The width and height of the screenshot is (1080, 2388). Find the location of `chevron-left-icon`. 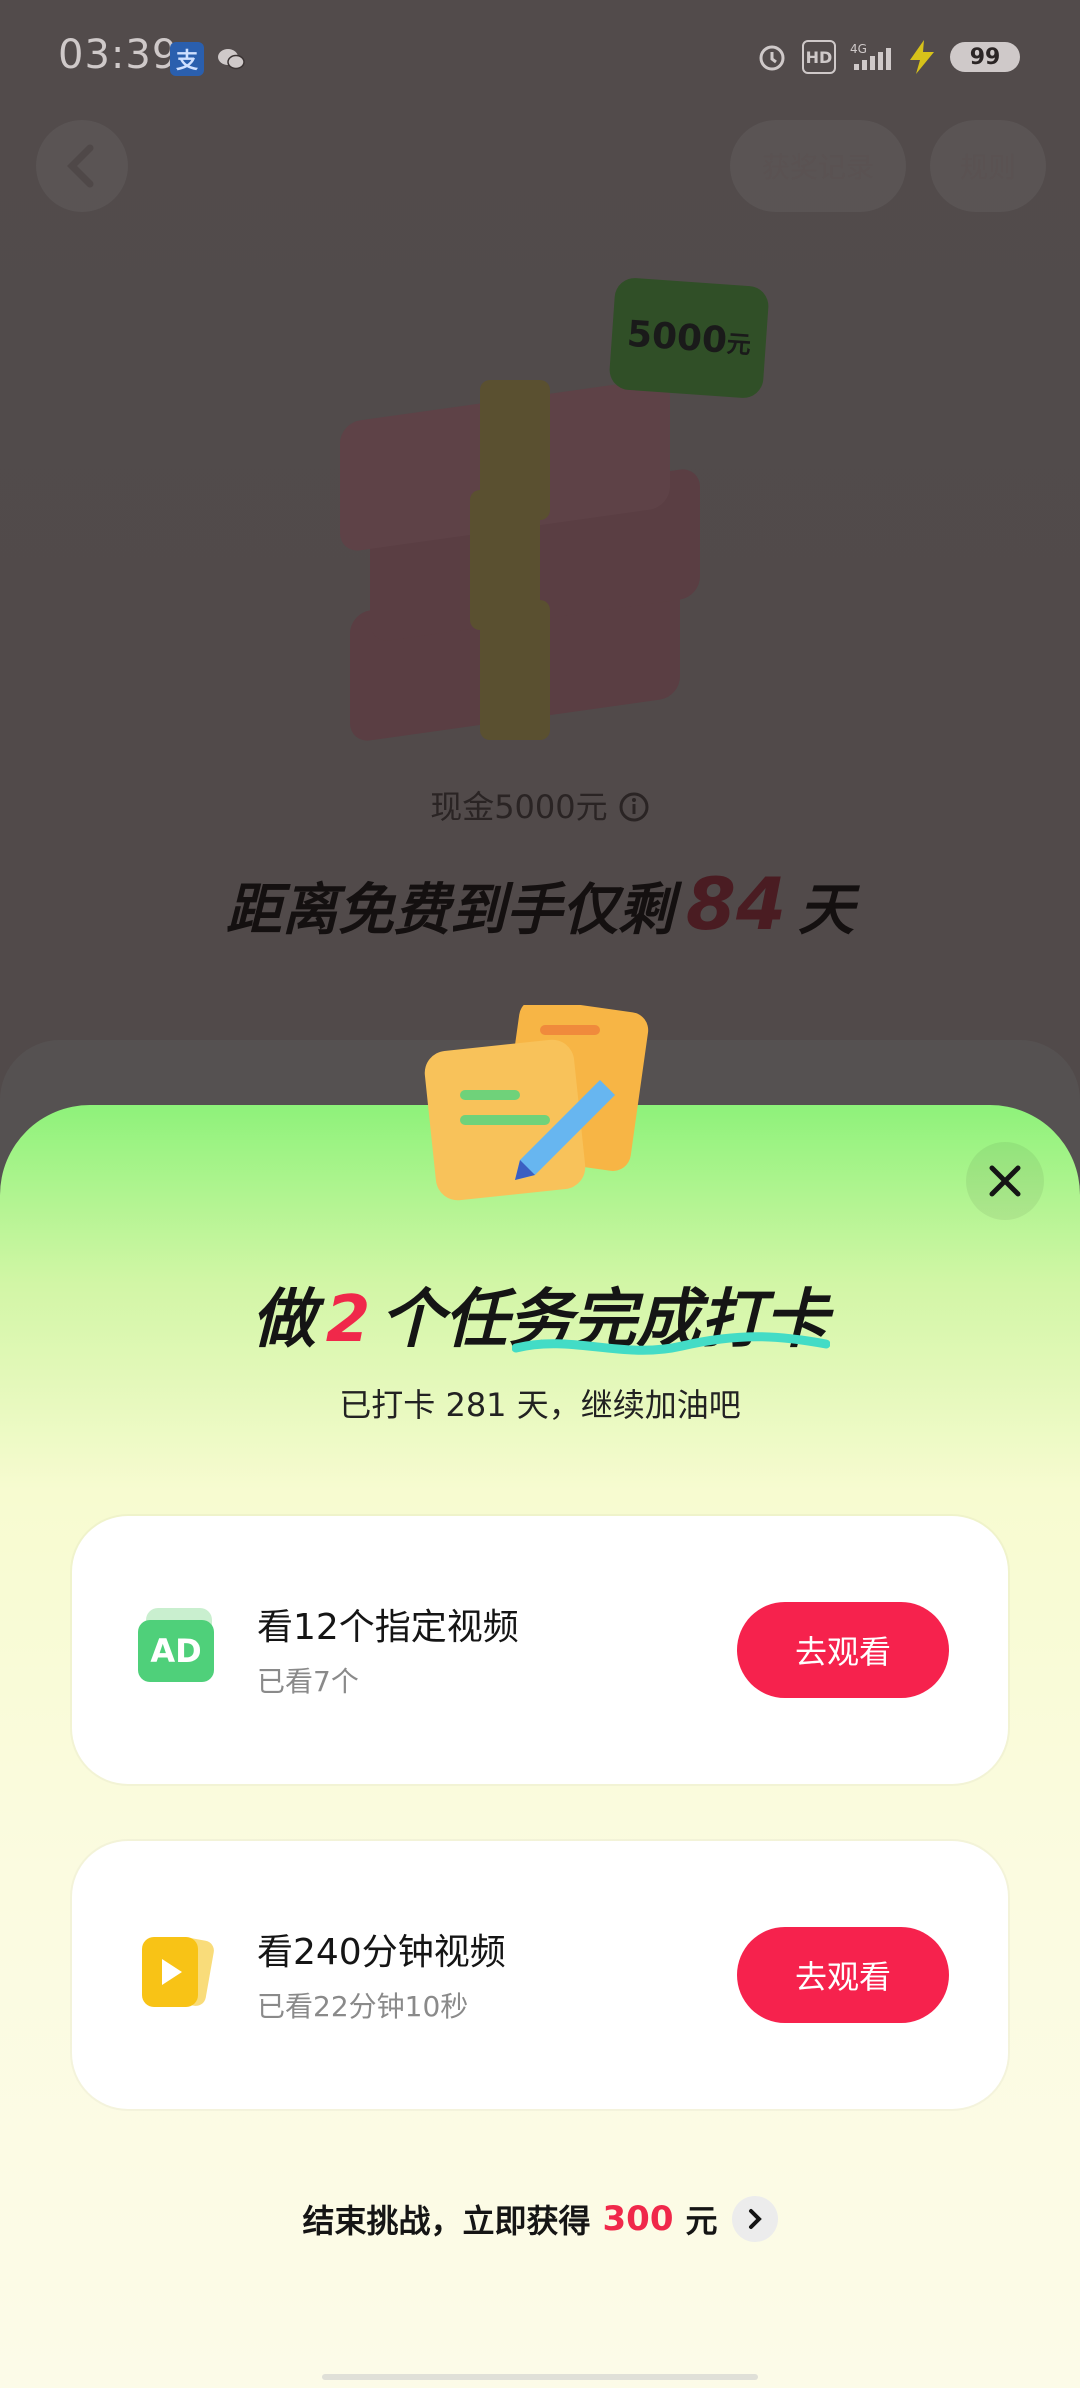

chevron-left-icon is located at coordinates (80, 166).